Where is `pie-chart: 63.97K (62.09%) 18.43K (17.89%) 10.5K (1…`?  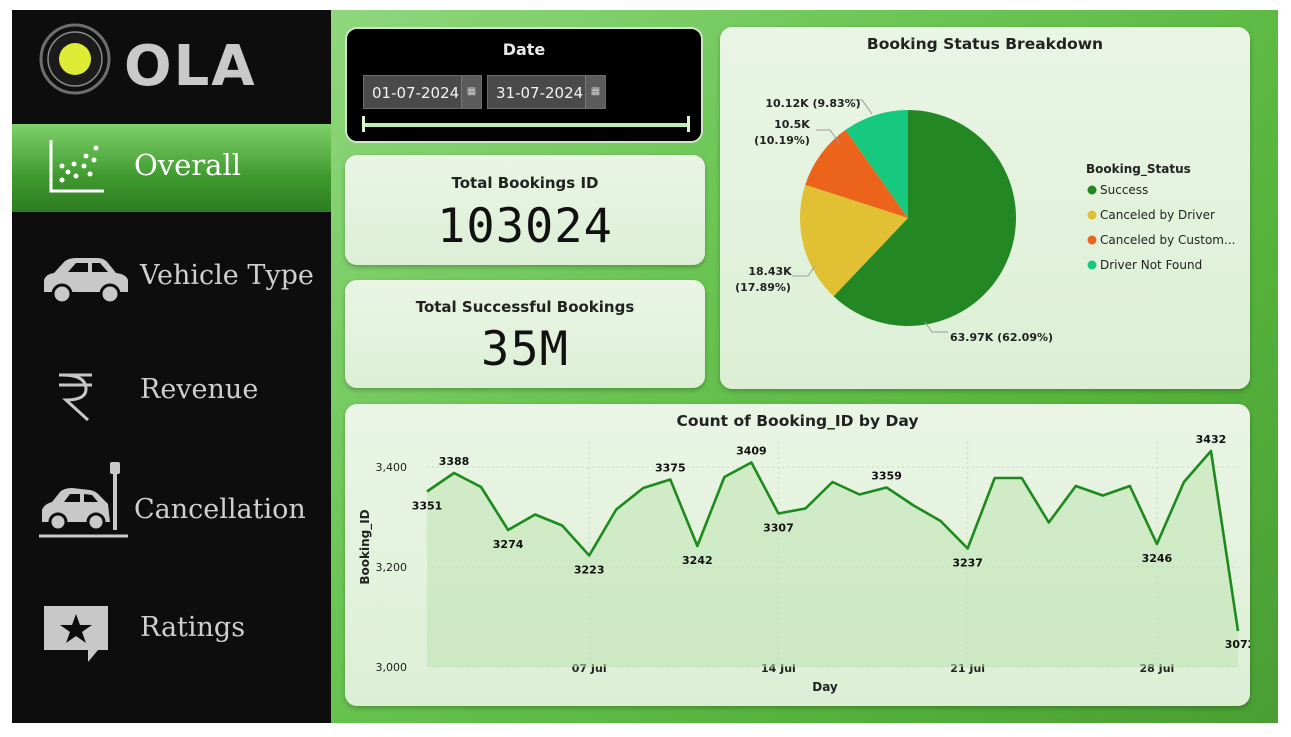
pie-chart: 63.97K (62.09%) 18.43K (17.89%) 10.5K (1… is located at coordinates (985, 220).